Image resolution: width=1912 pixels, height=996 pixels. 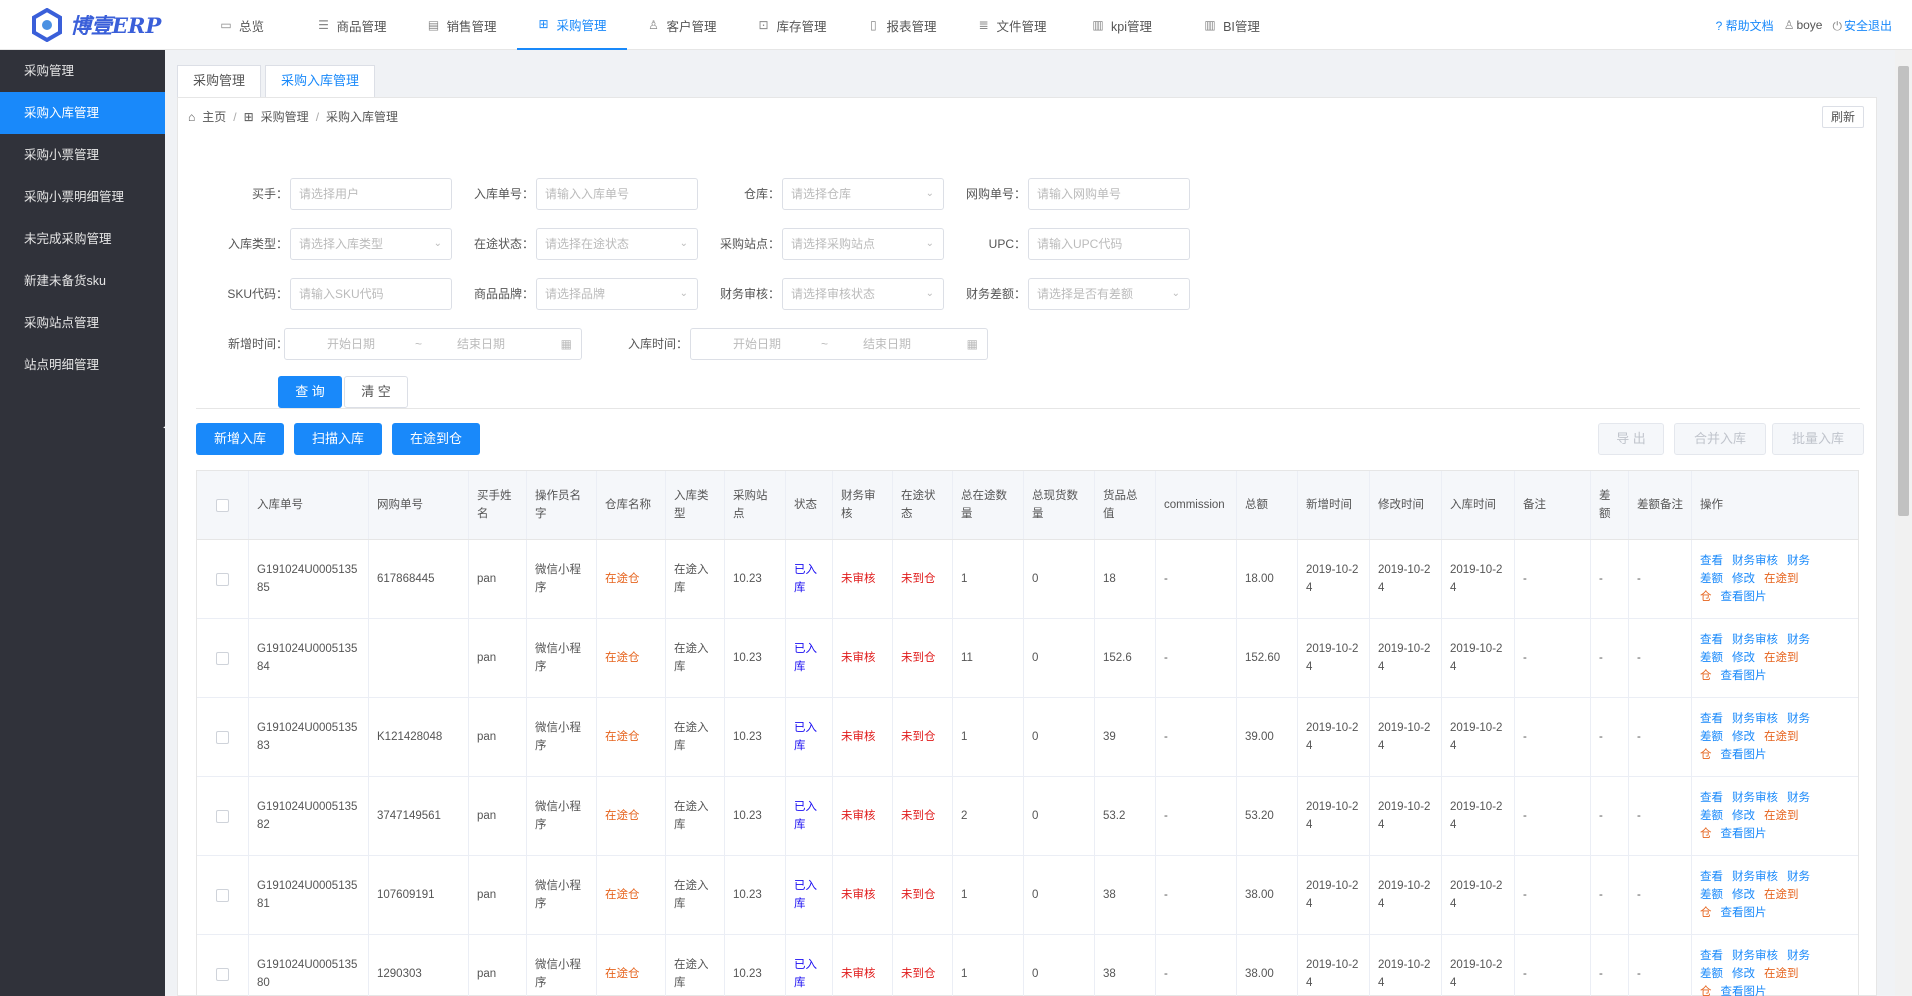 I want to click on cell-operator: 微信小程序, so click(x=562, y=816).